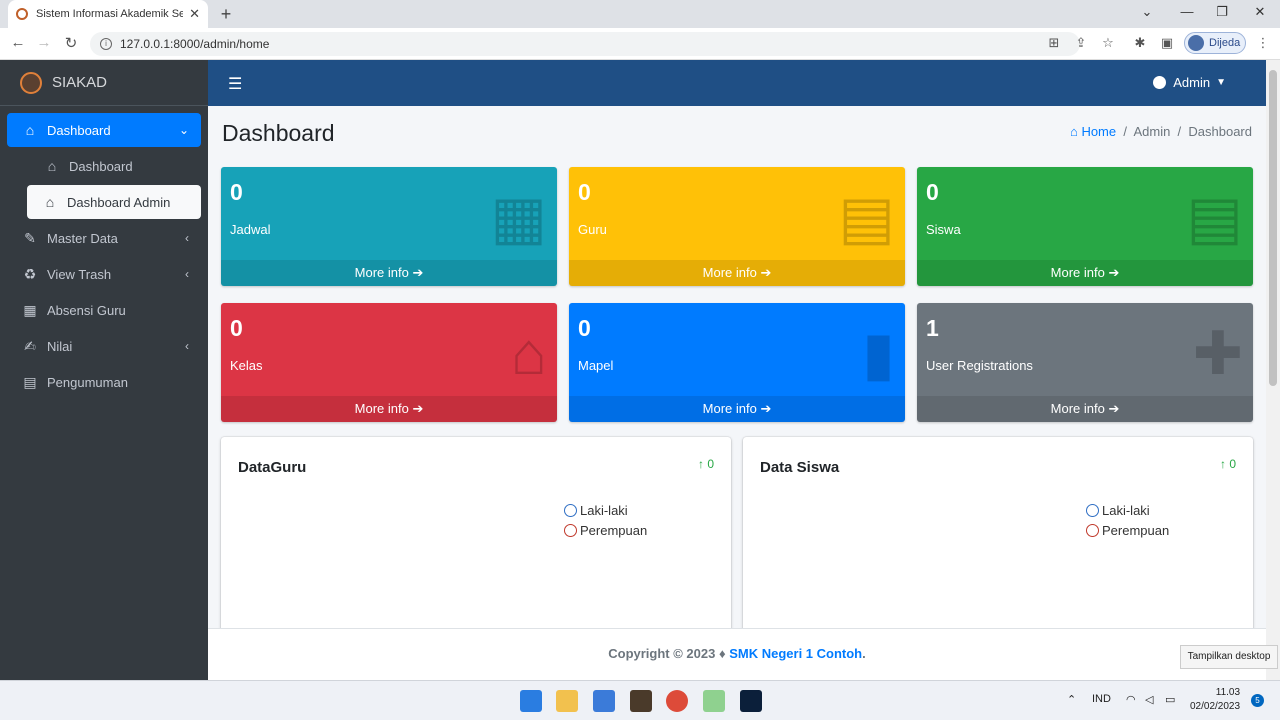  What do you see at coordinates (1098, 131) in the screenshot?
I see `breadcrumb-home: Home` at bounding box center [1098, 131].